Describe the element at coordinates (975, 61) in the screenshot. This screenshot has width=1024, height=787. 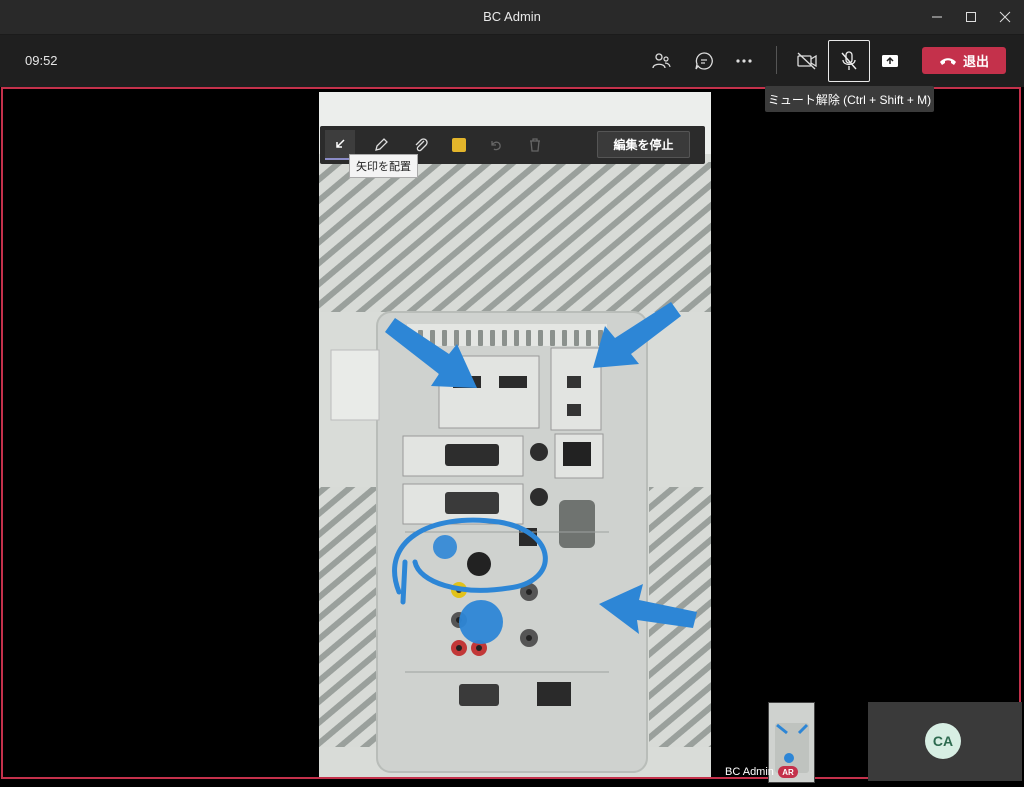
I see `leave-label: 退出` at that location.